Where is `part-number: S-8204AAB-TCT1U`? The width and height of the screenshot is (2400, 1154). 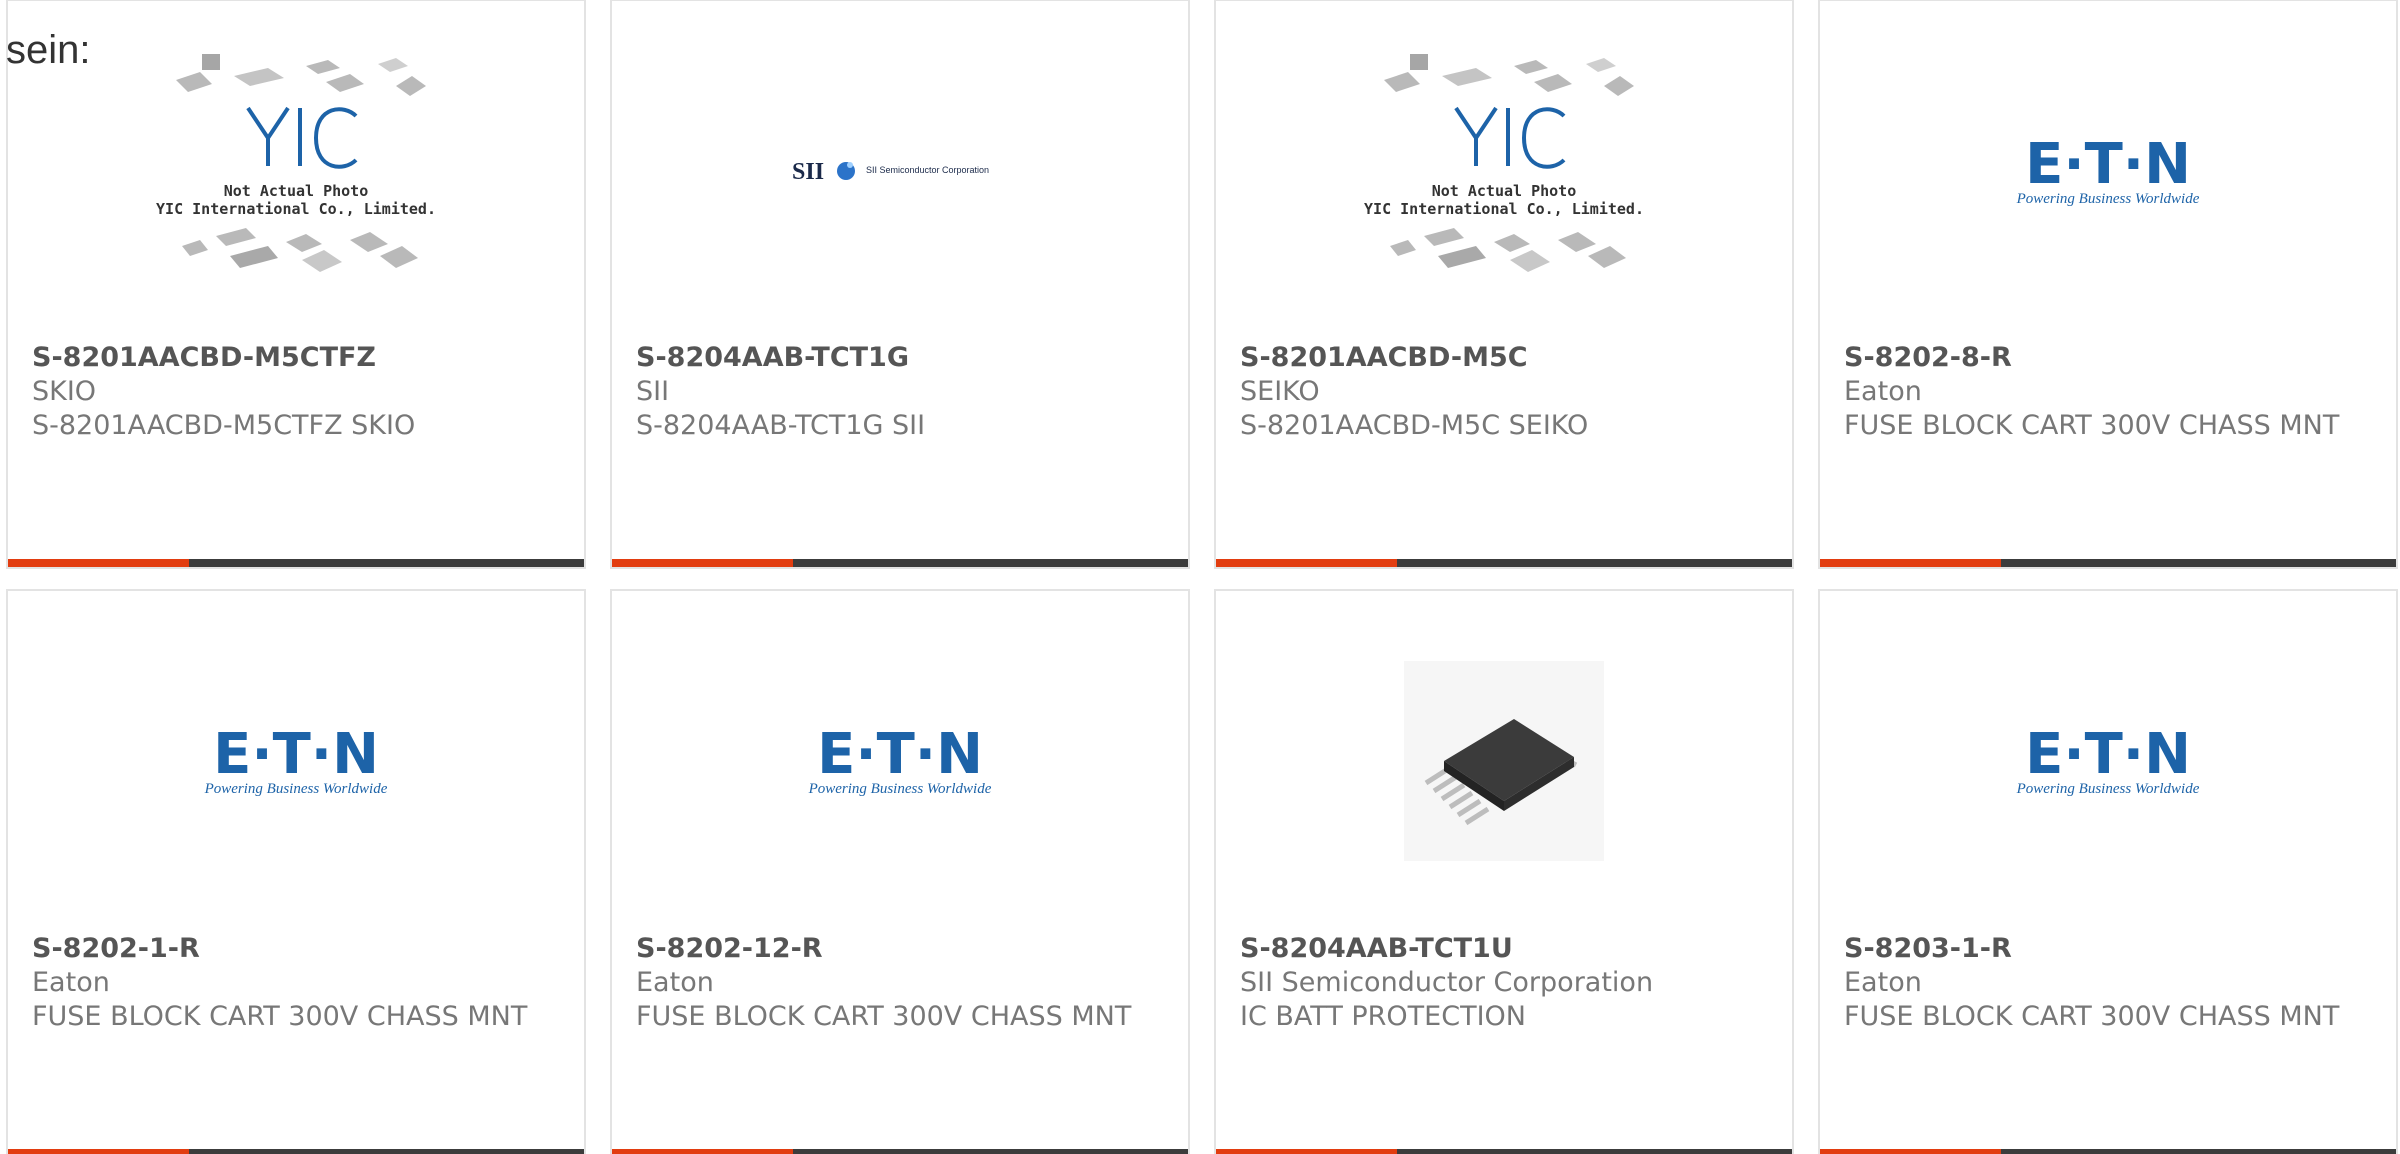
part-number: S-8204AAB-TCT1U is located at coordinates (1504, 949).